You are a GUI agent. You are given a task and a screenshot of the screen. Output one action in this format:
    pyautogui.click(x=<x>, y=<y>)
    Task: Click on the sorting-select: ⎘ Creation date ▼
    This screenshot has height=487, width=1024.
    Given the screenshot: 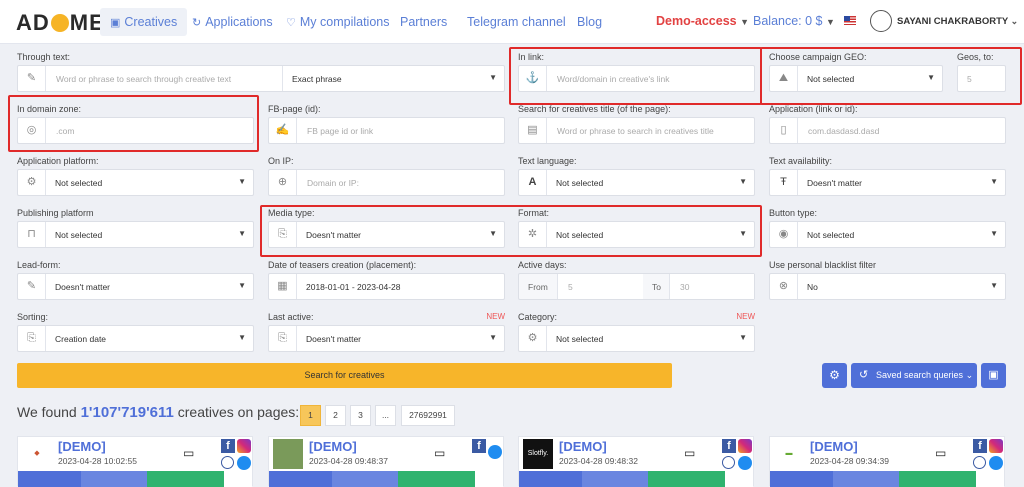 What is the action you would take?
    pyautogui.click(x=135, y=338)
    